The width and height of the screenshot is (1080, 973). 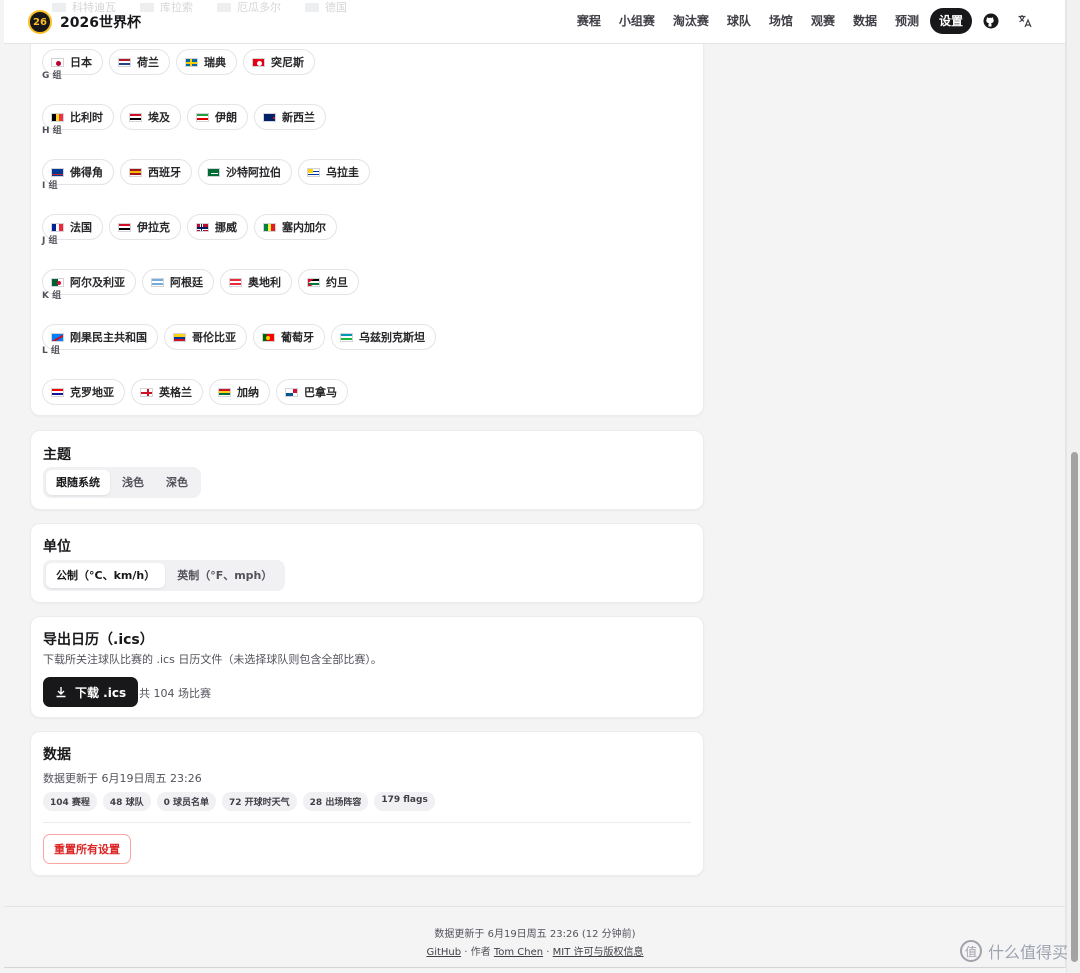 What do you see at coordinates (57, 337) in the screenshot?
I see `cd-flag-icon` at bounding box center [57, 337].